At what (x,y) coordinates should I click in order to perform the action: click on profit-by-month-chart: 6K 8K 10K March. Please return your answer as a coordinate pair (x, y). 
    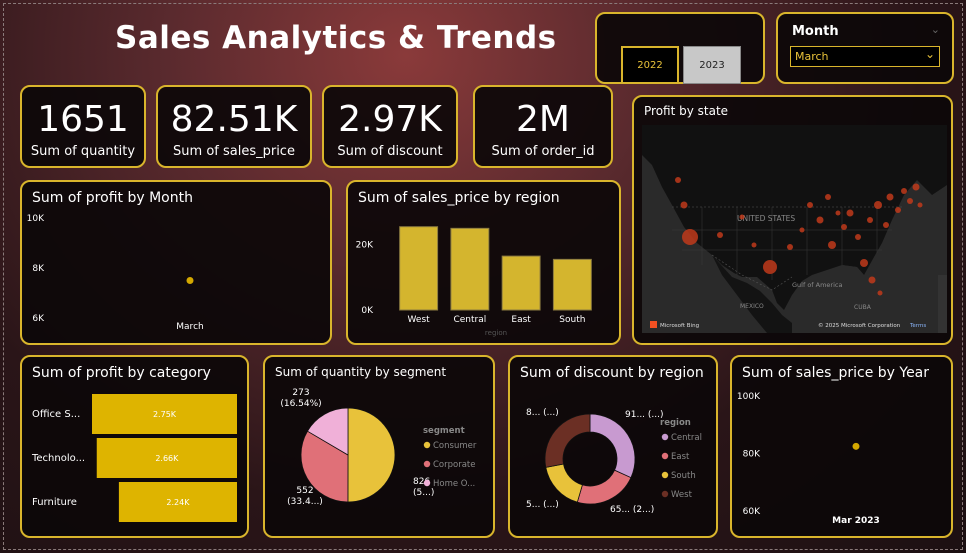
    Looking at the image, I should click on (115, 273).